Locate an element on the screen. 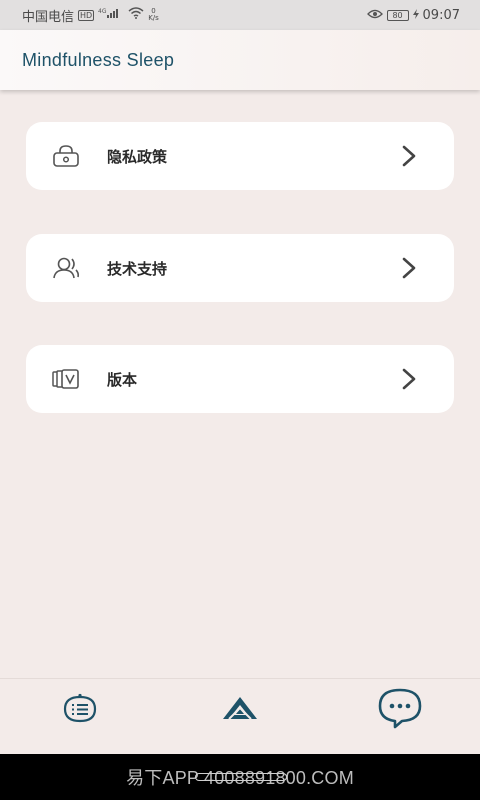  system-nav-bar: 易下APP 4008891800.COM is located at coordinates (240, 777).